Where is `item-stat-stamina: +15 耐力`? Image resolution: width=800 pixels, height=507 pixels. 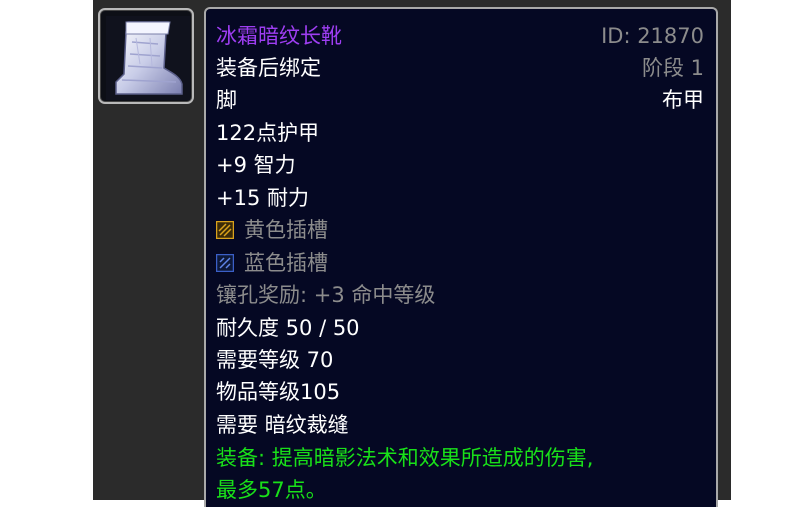
item-stat-stamina: +15 耐力 is located at coordinates (262, 198).